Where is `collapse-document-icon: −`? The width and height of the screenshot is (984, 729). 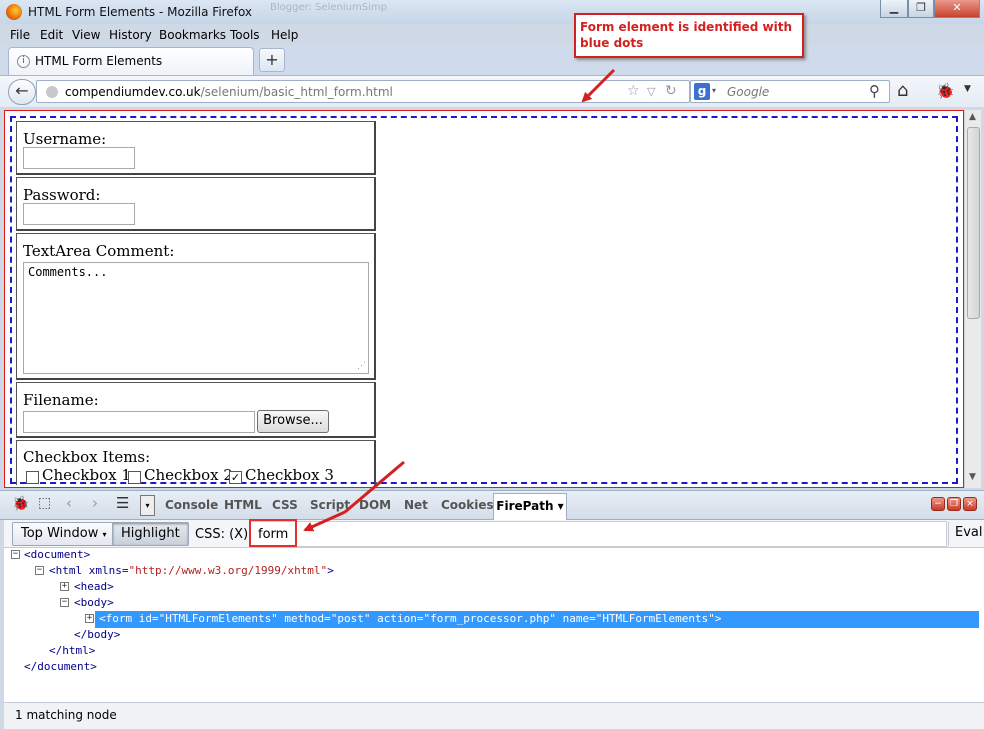
collapse-document-icon: − is located at coordinates (15, 554).